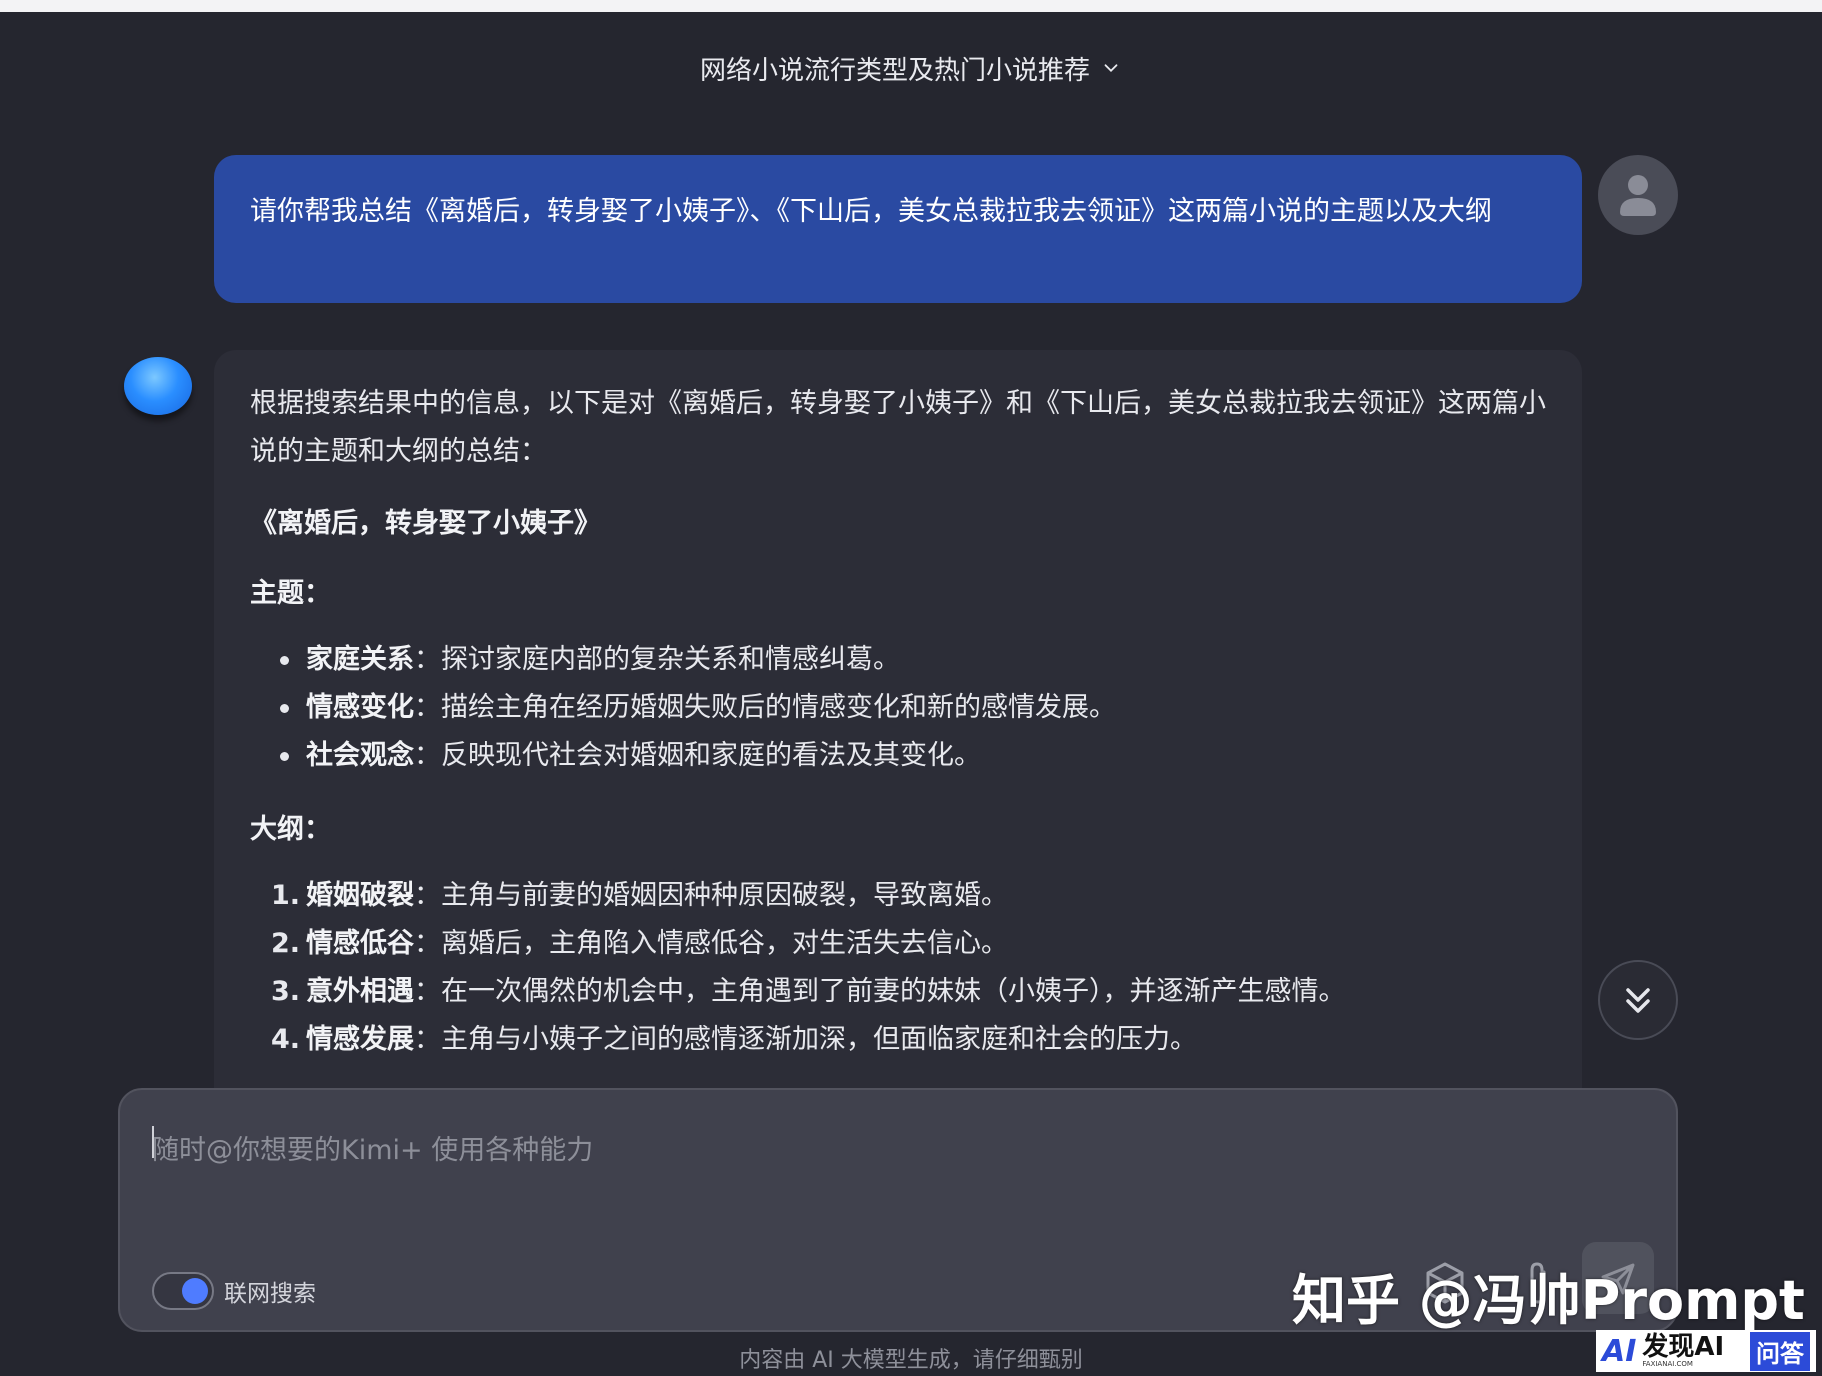 The height and width of the screenshot is (1376, 1822). What do you see at coordinates (913, 756) in the screenshot?
I see `list-item: 社会观念：反映现代社会对婚姻和家庭的看法及其变化。` at bounding box center [913, 756].